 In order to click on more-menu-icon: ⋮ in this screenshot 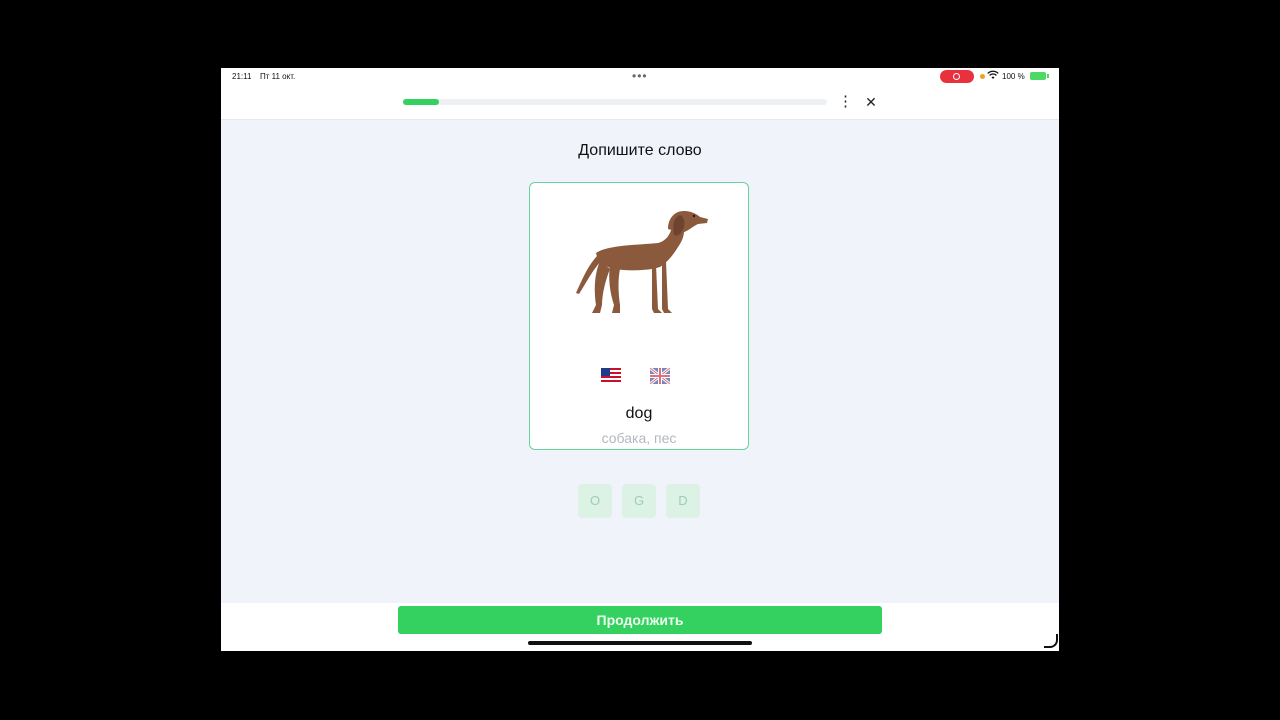, I will do `click(845, 102)`.